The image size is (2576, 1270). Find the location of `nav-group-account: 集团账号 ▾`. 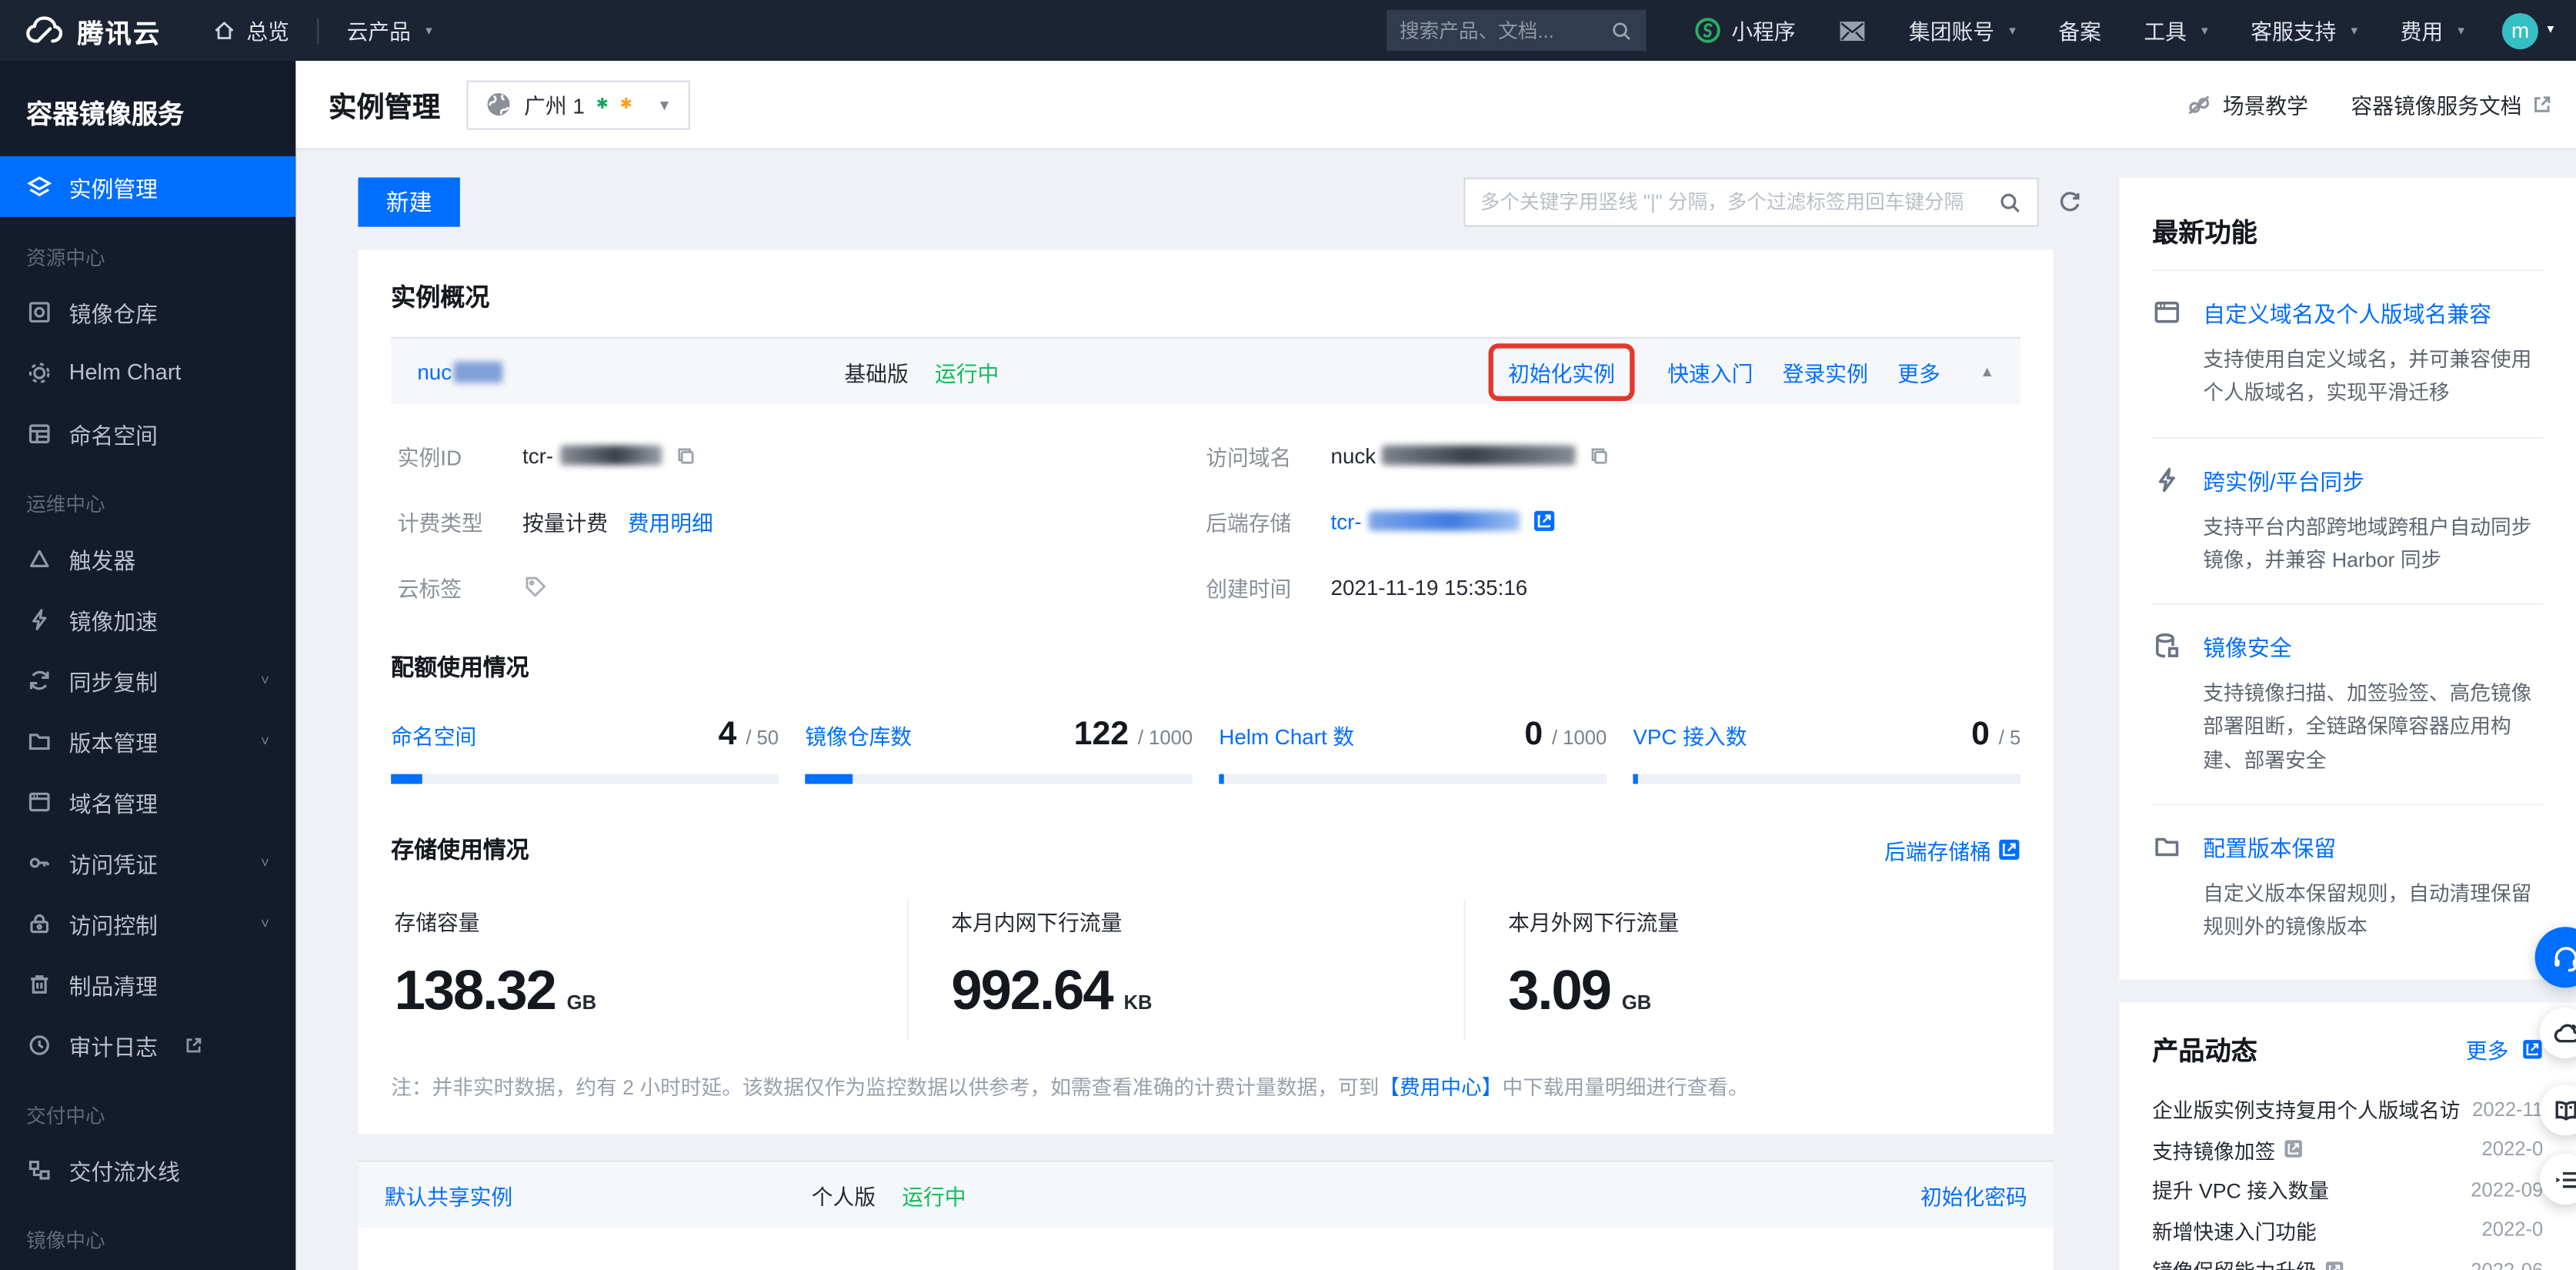

nav-group-account: 集团账号 ▾ is located at coordinates (1962, 30).